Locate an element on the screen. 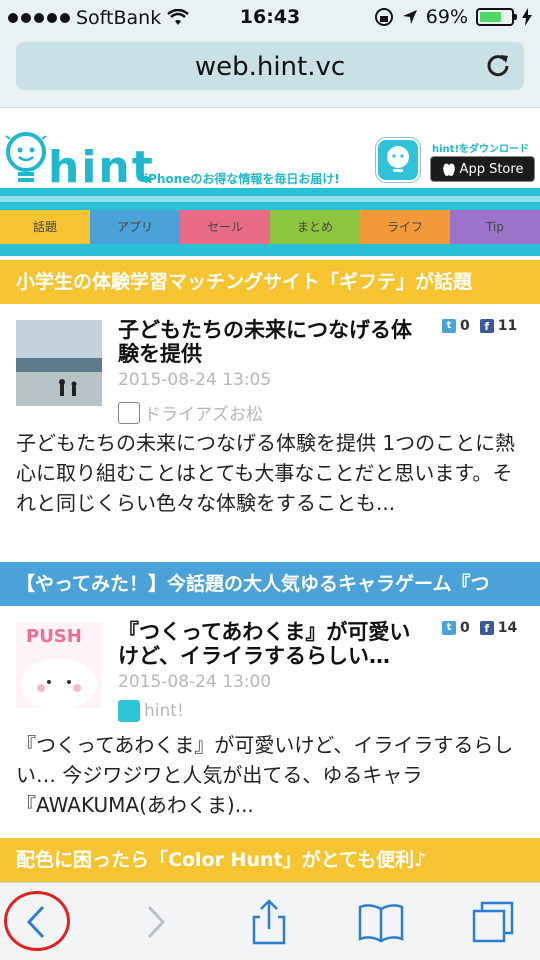  tabs-icon is located at coordinates (493, 922).